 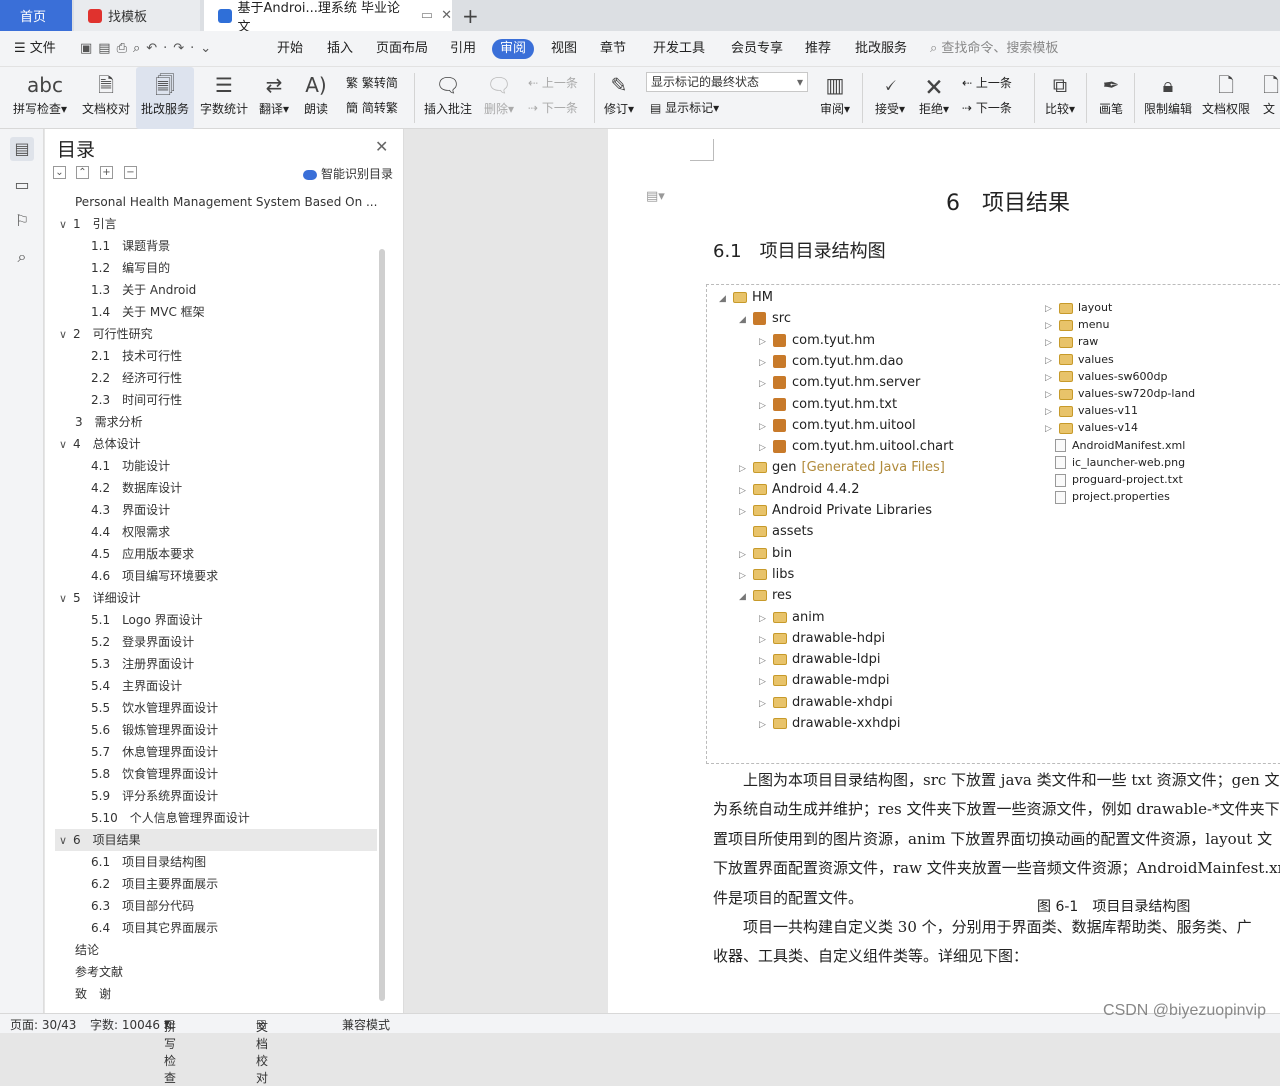 I want to click on menu-insert: 插入, so click(x=340, y=49).